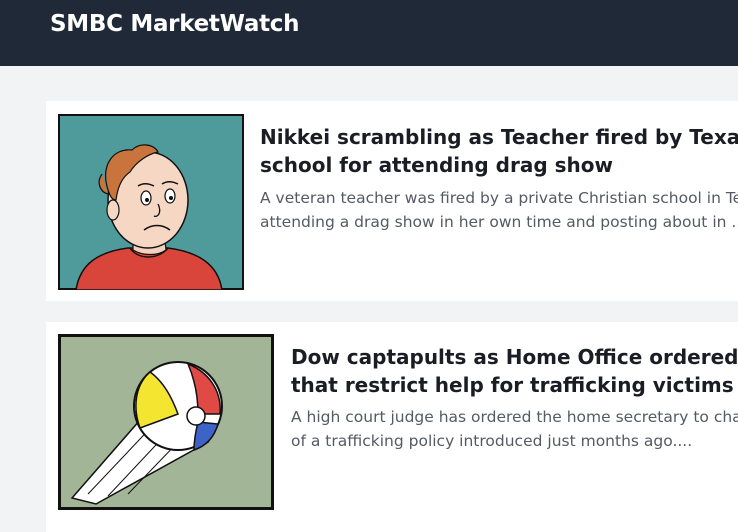 The width and height of the screenshot is (738, 532). I want to click on top-header: SMBC MarketWatch, so click(369, 33).